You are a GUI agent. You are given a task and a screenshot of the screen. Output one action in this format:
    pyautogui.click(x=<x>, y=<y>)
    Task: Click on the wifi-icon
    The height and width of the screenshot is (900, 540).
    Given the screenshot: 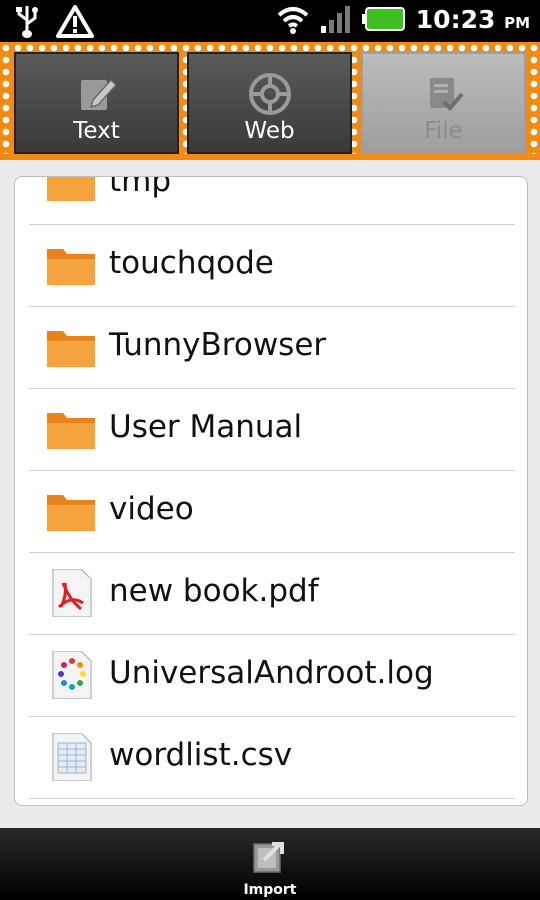 What is the action you would take?
    pyautogui.click(x=293, y=20)
    